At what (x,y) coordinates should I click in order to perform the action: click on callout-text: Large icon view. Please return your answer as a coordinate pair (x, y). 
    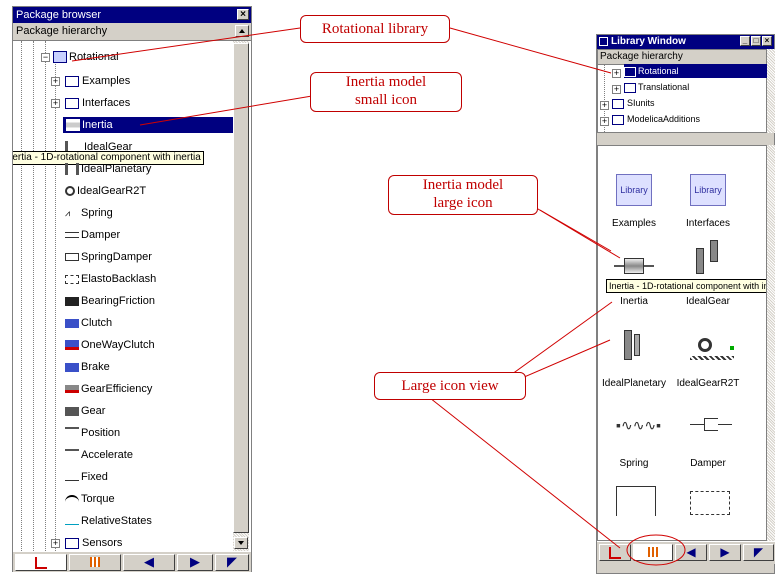
    Looking at the image, I should click on (450, 386).